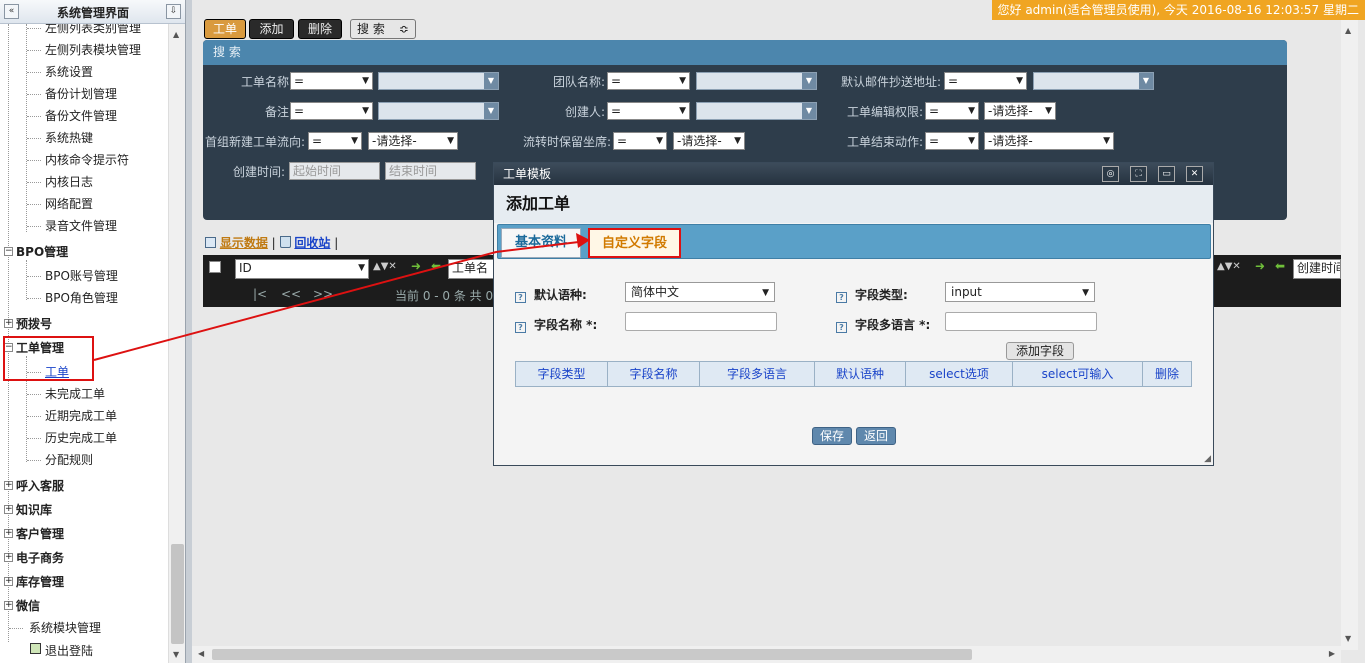  Describe the element at coordinates (1020, 111) in the screenshot. I see `value-select-edit-permission: -请选择- ▼` at that location.